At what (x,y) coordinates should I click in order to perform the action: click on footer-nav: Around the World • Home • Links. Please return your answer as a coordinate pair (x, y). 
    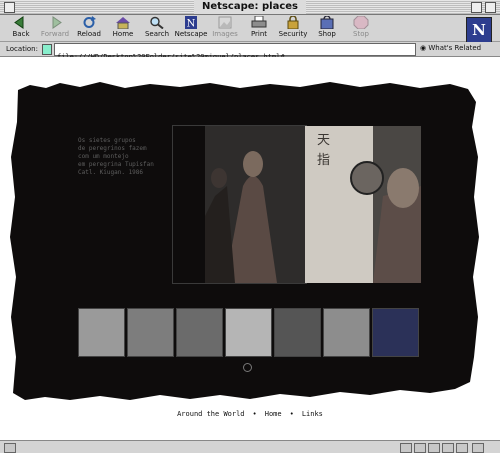
    Looking at the image, I should click on (250, 414).